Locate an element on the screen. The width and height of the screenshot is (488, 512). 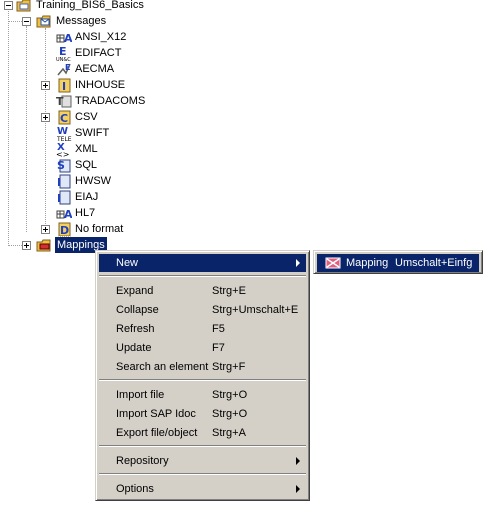
menu-item-label: Import SAP Idoc is located at coordinates (156, 414).